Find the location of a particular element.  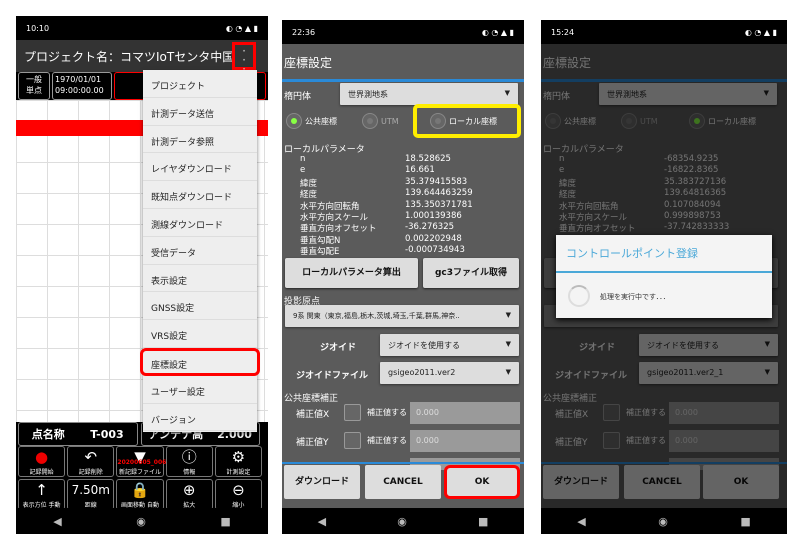

radio-public: 公共座標 is located at coordinates (311, 121).